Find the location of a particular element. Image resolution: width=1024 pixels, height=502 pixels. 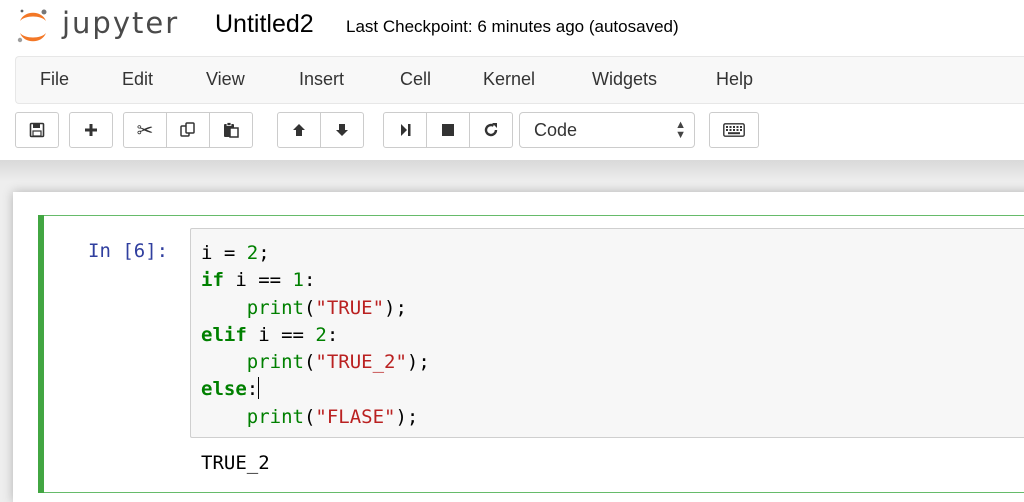

restart-icon is located at coordinates (491, 130).